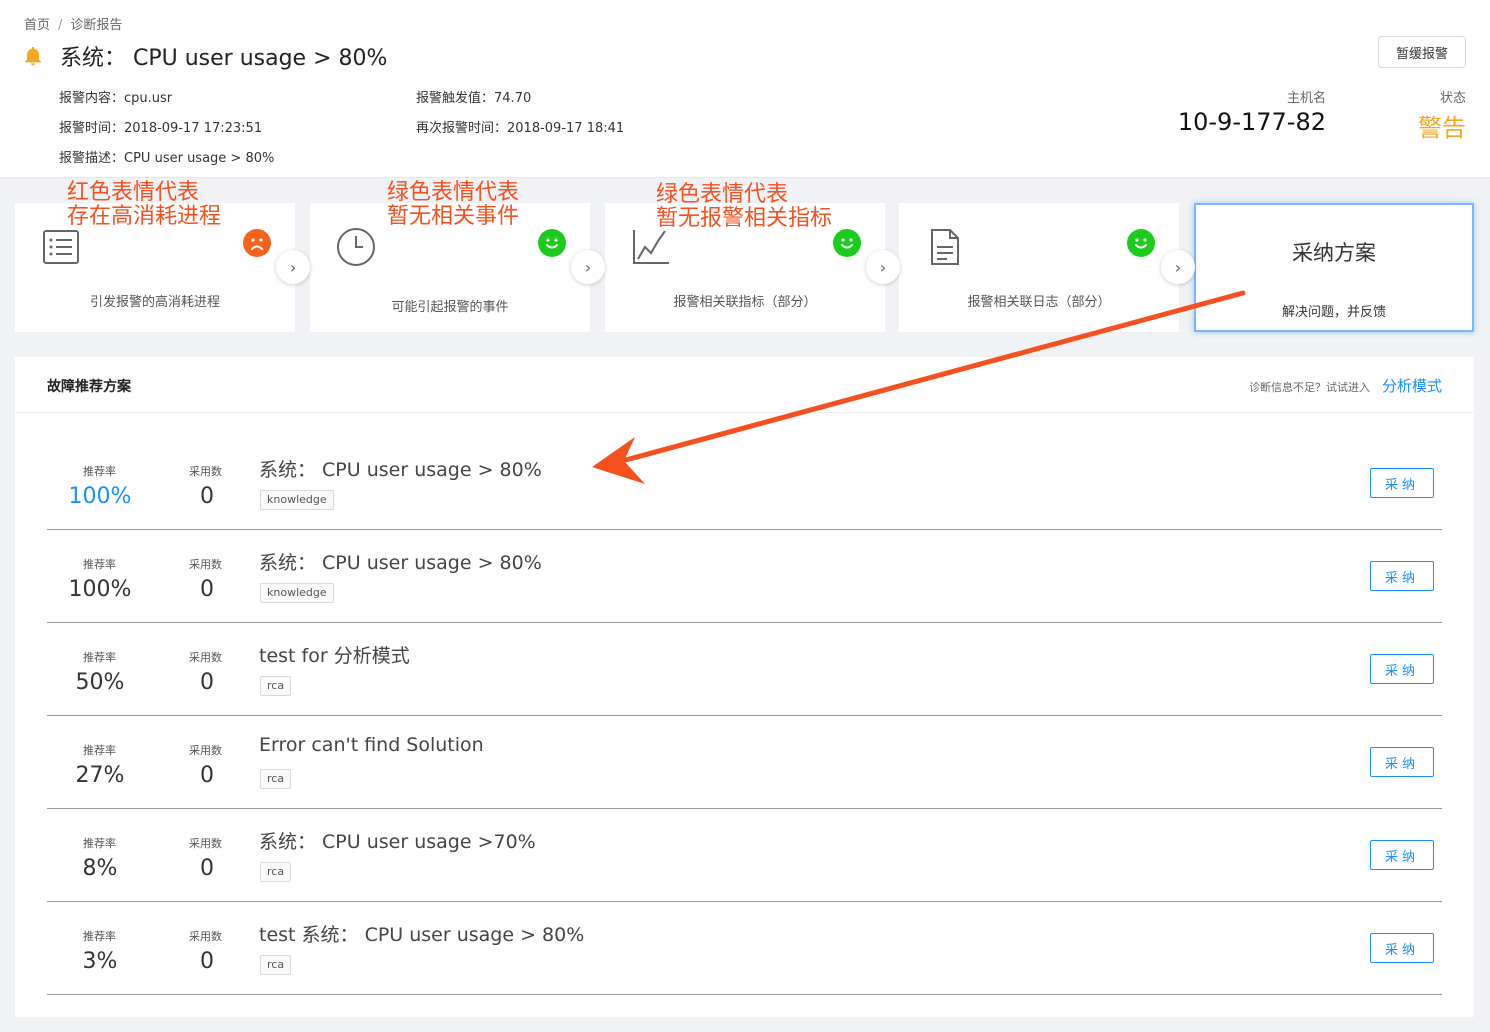  Describe the element at coordinates (473, 96) in the screenshot. I see `meta-trigger: 报警触发值：74.70` at that location.